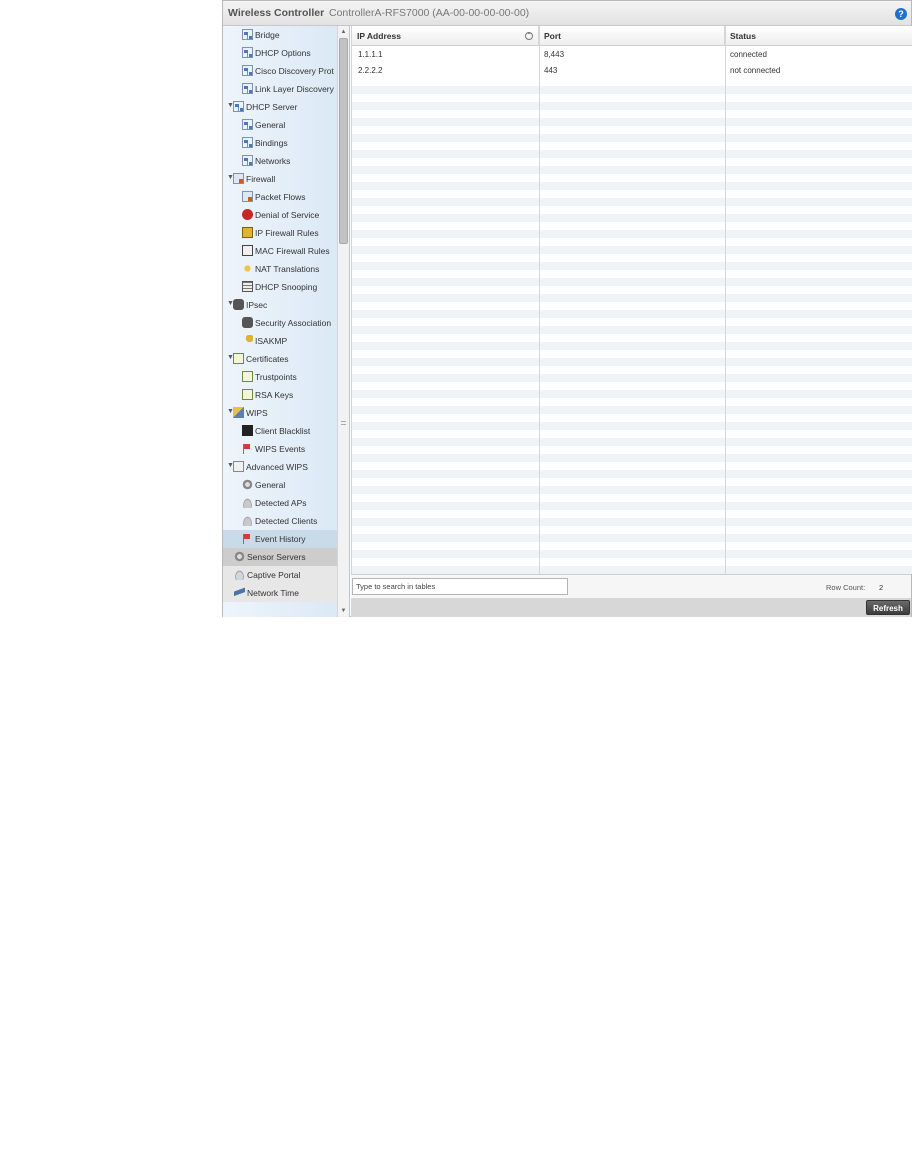 The width and height of the screenshot is (912, 1168). I want to click on sidebar-item-detected-clients: Detected Clients, so click(280, 521).